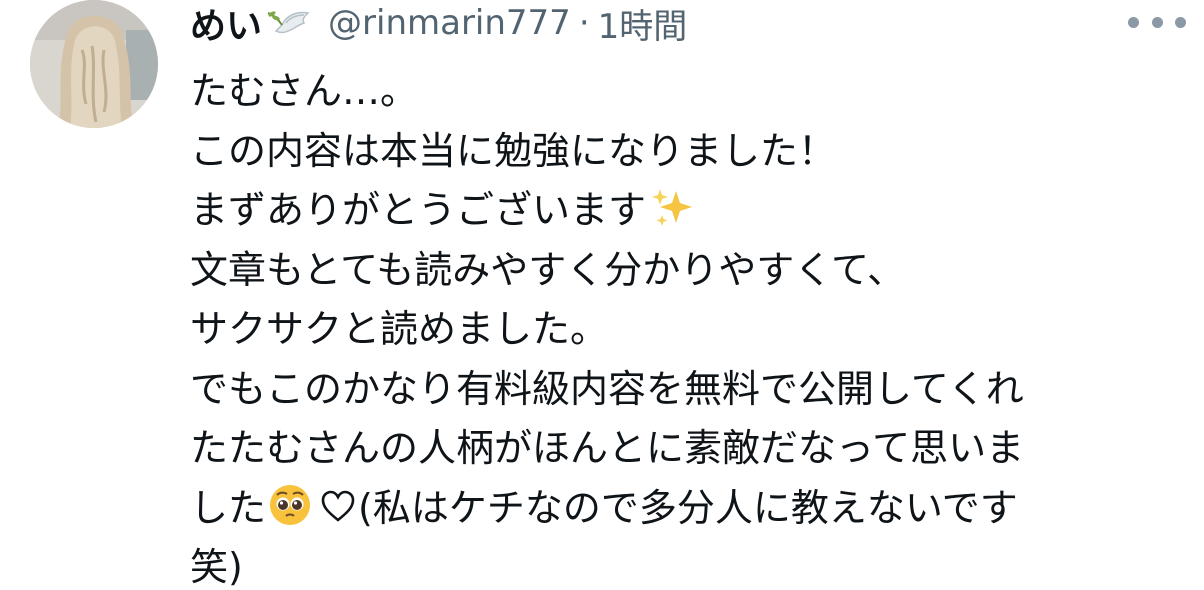  Describe the element at coordinates (338, 502) in the screenshot. I see `white-heart-outline-icon` at that location.